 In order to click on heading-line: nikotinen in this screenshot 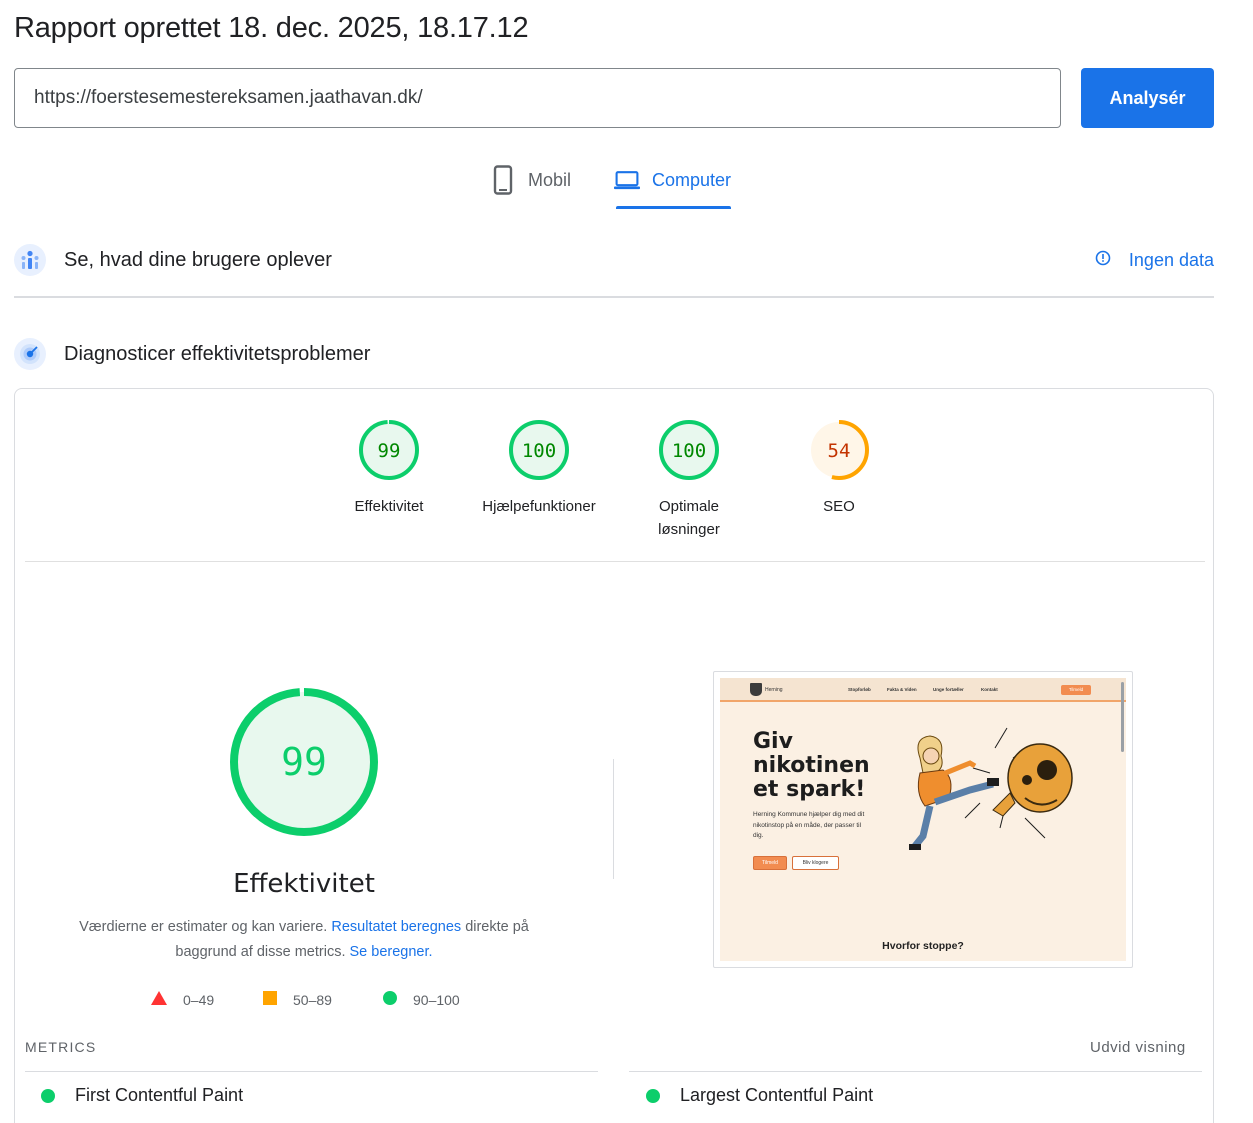, I will do `click(811, 765)`.